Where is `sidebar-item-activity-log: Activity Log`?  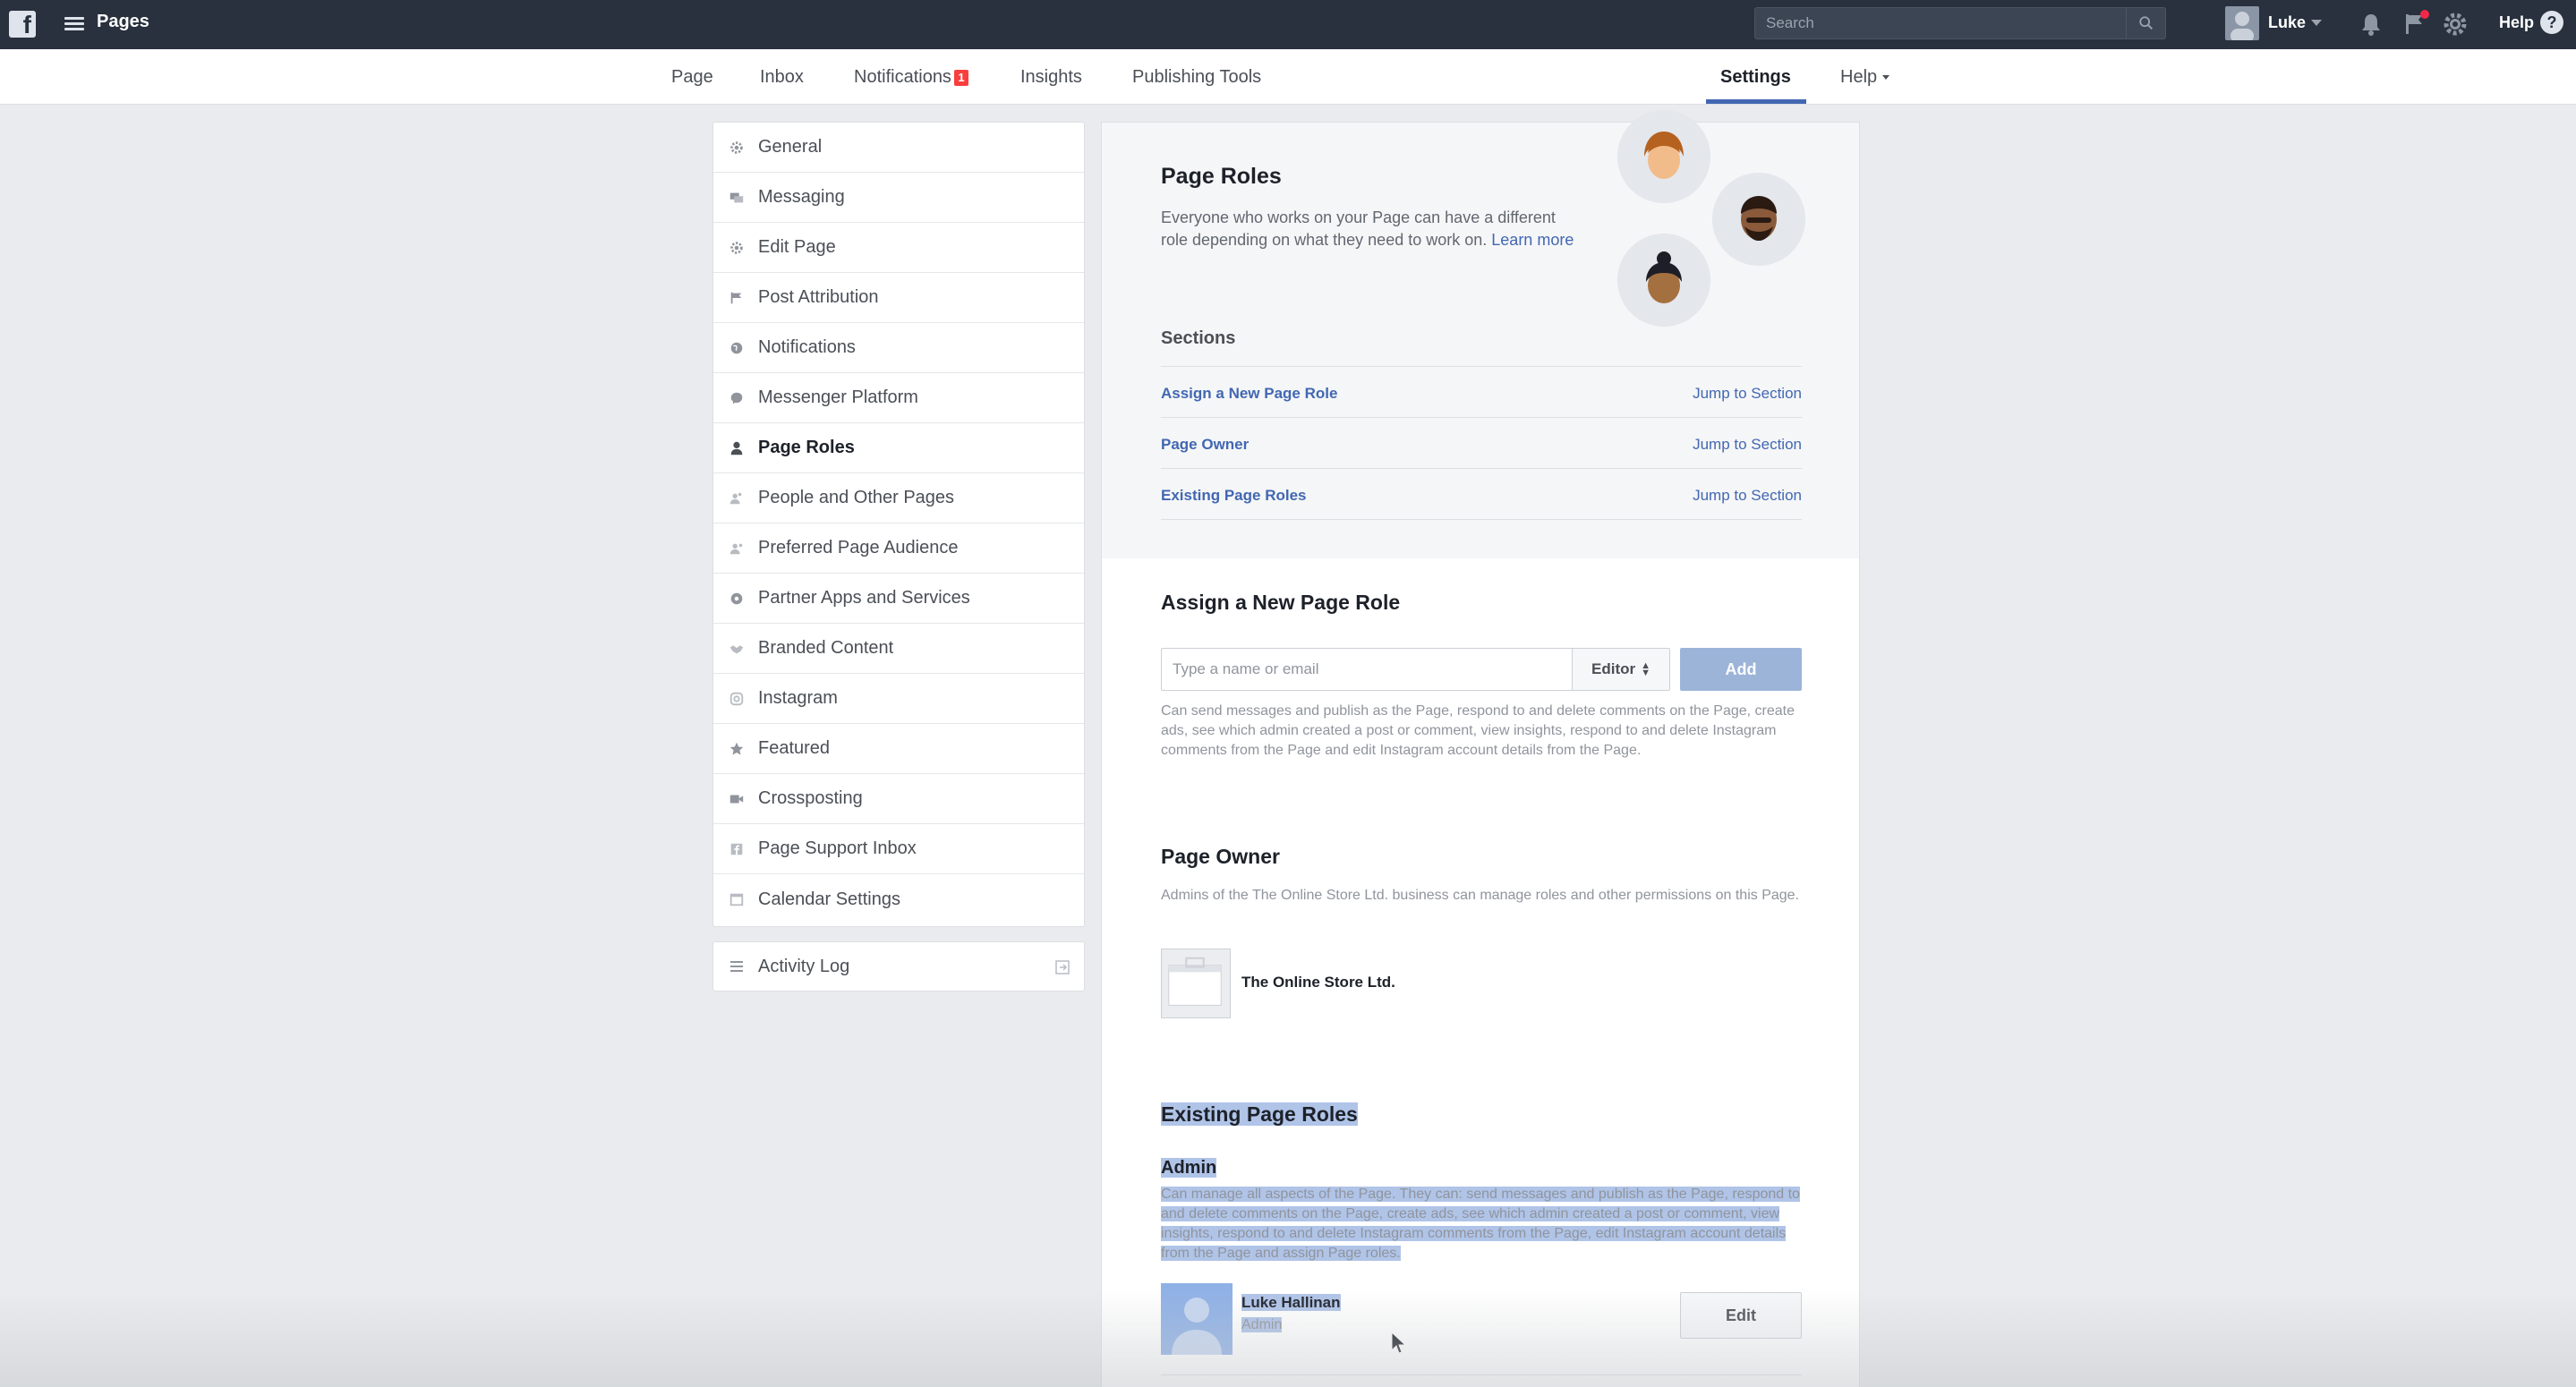
sidebar-item-activity-log: Activity Log is located at coordinates (898, 966).